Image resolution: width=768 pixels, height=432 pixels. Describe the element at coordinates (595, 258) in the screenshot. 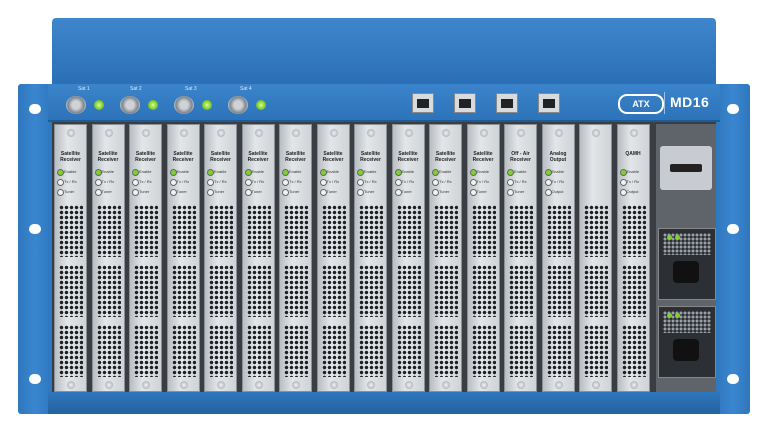

I see `module-card` at that location.